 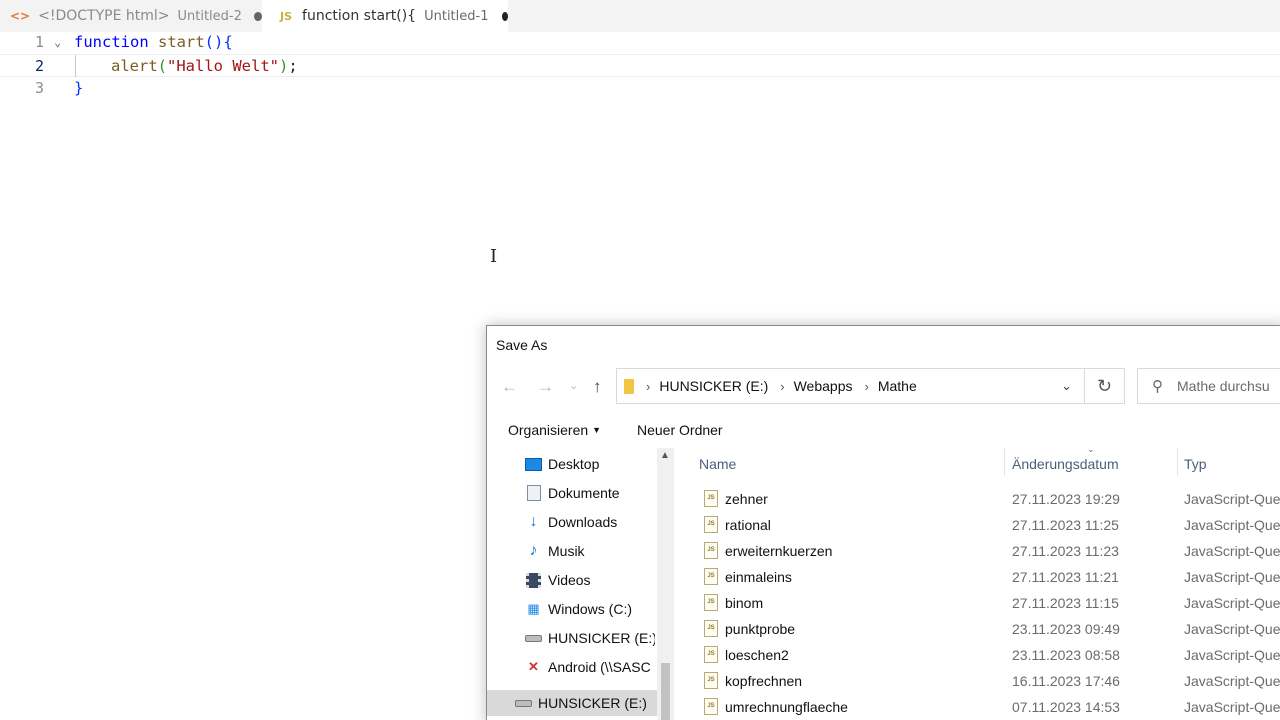 What do you see at coordinates (640, 65) in the screenshot?
I see `code-line-current: 2 alert("Hallo Welt");` at bounding box center [640, 65].